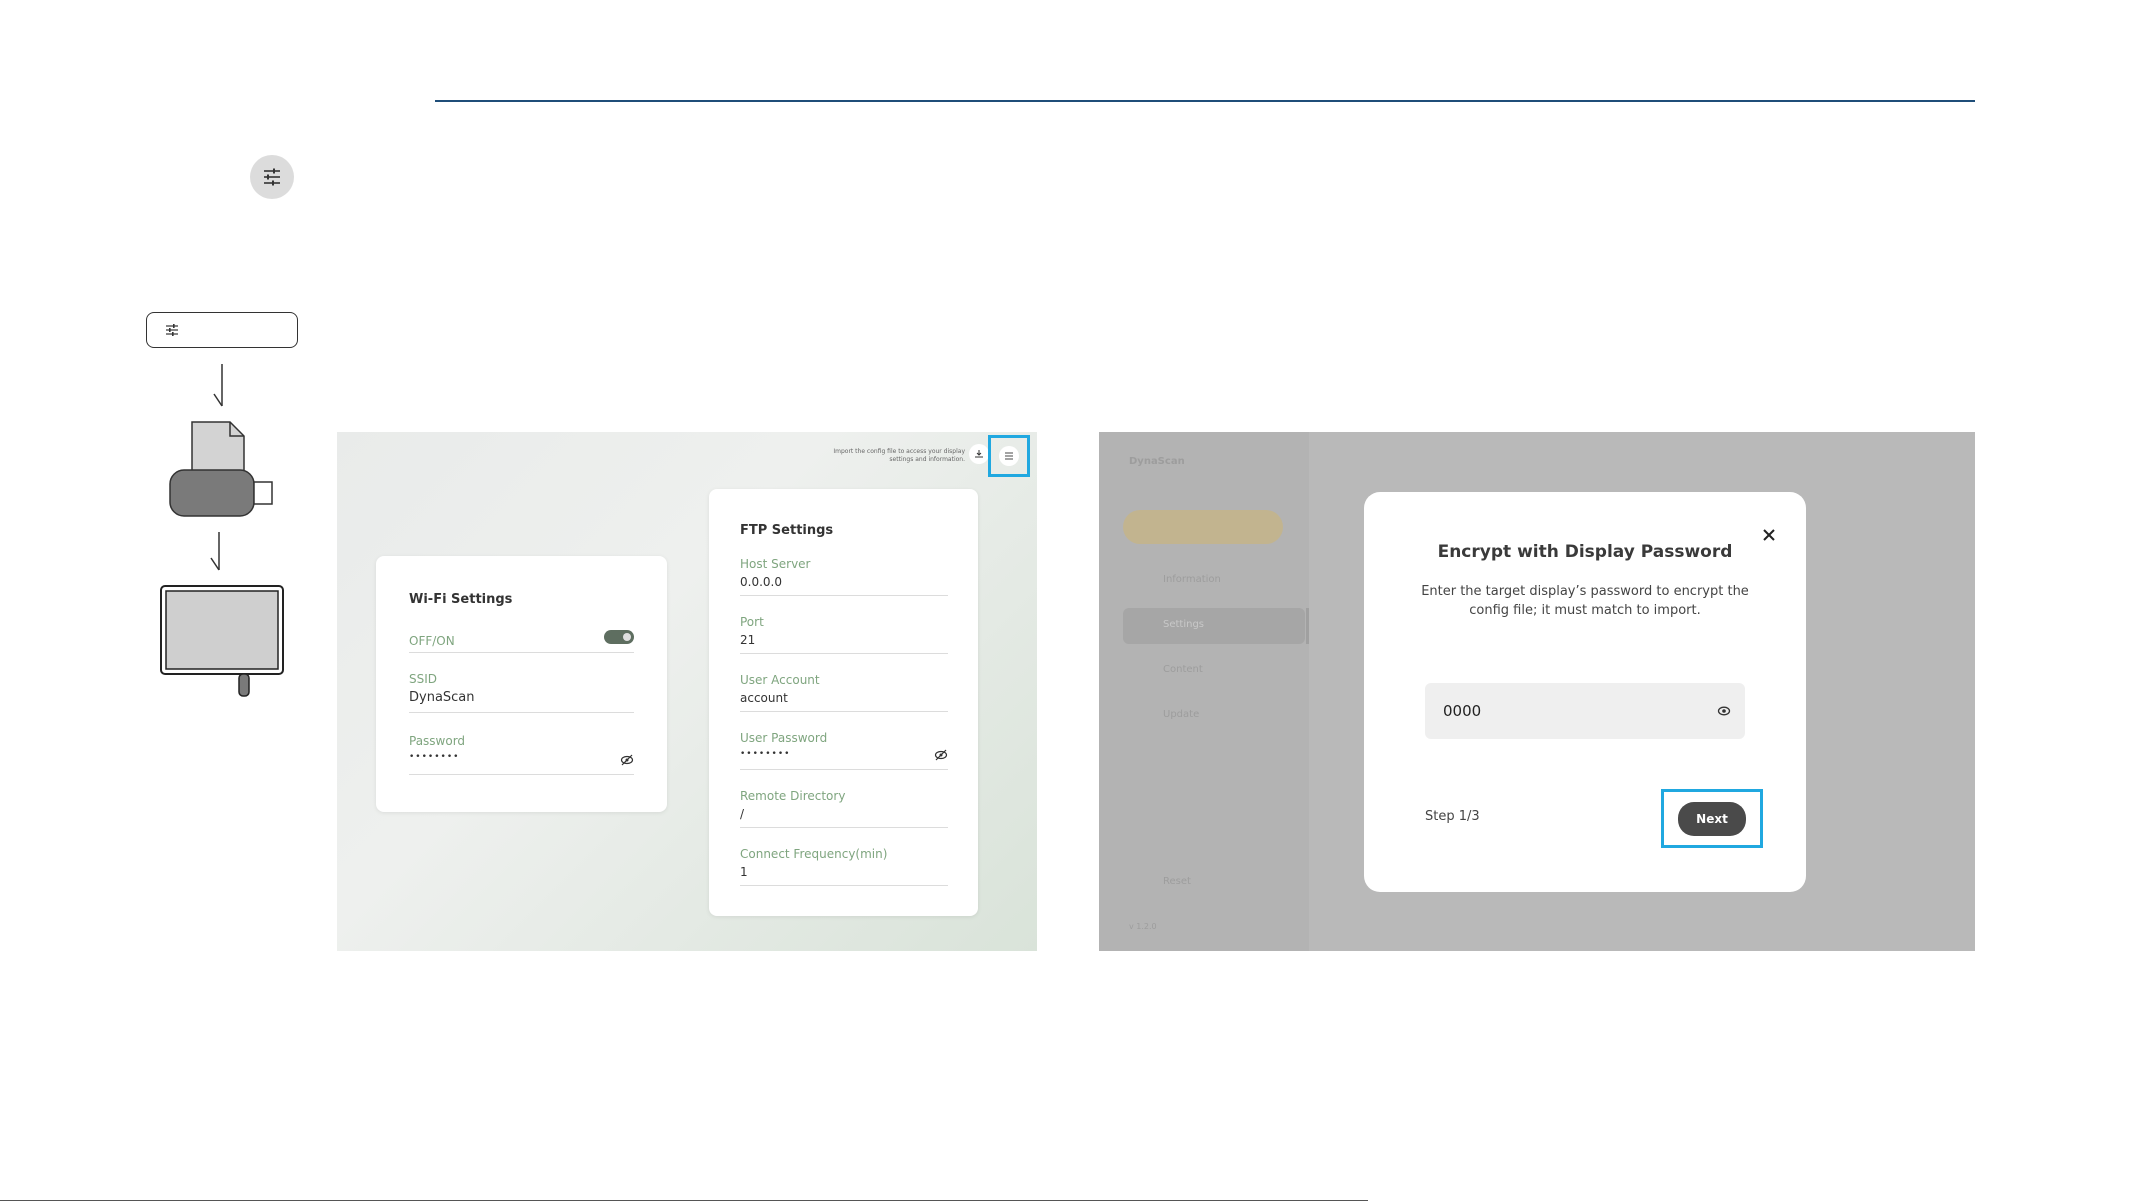 The width and height of the screenshot is (2134, 1201). Describe the element at coordinates (844, 866) in the screenshot. I see `connect-frequency-field: Connect Frequency(min) 1` at that location.